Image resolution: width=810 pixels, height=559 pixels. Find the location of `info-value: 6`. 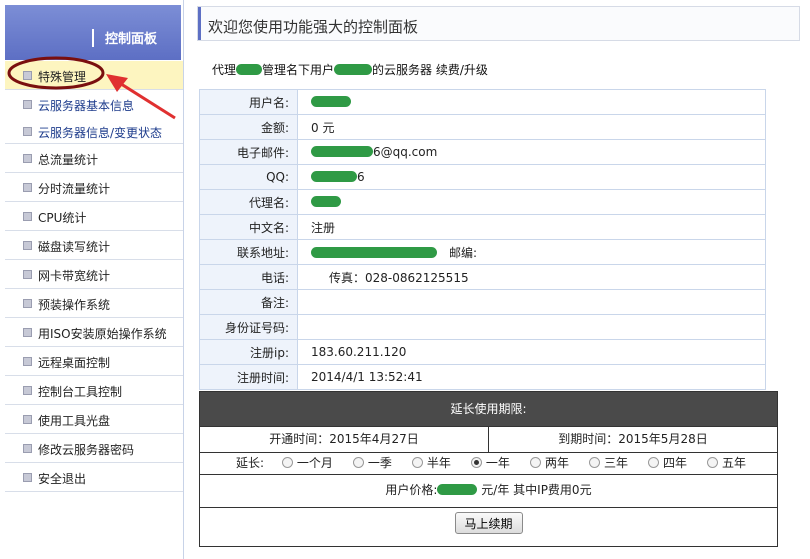

info-value: 6 is located at coordinates (531, 177).